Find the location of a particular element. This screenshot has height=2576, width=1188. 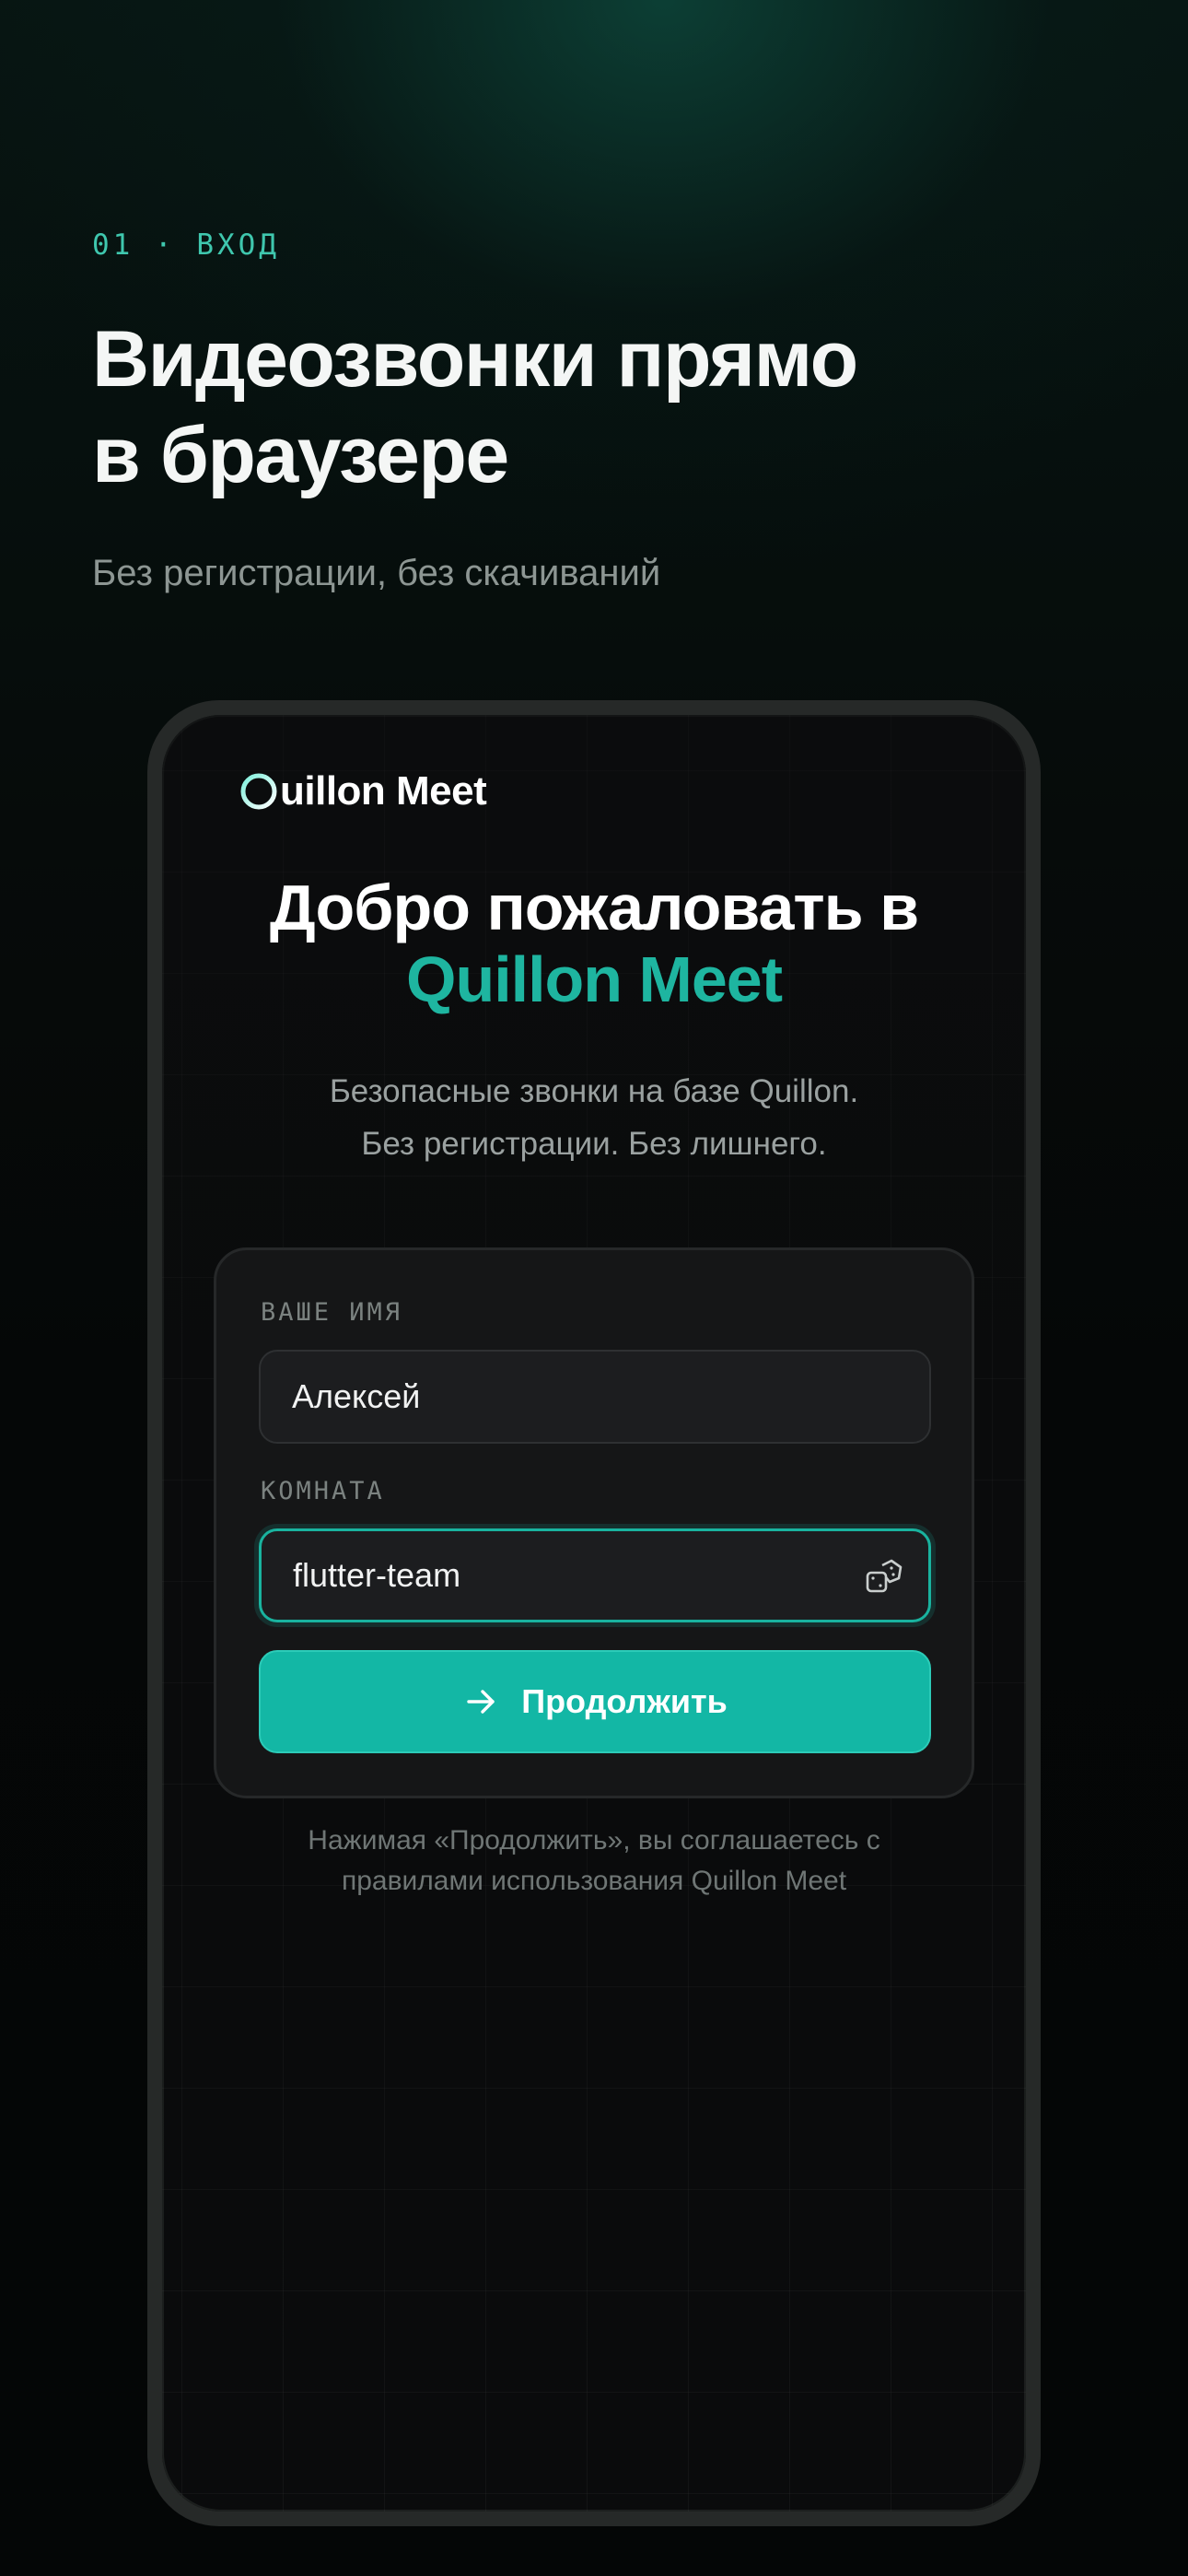

hero-title: Видеозвонки прямо в браузере is located at coordinates (598, 407).